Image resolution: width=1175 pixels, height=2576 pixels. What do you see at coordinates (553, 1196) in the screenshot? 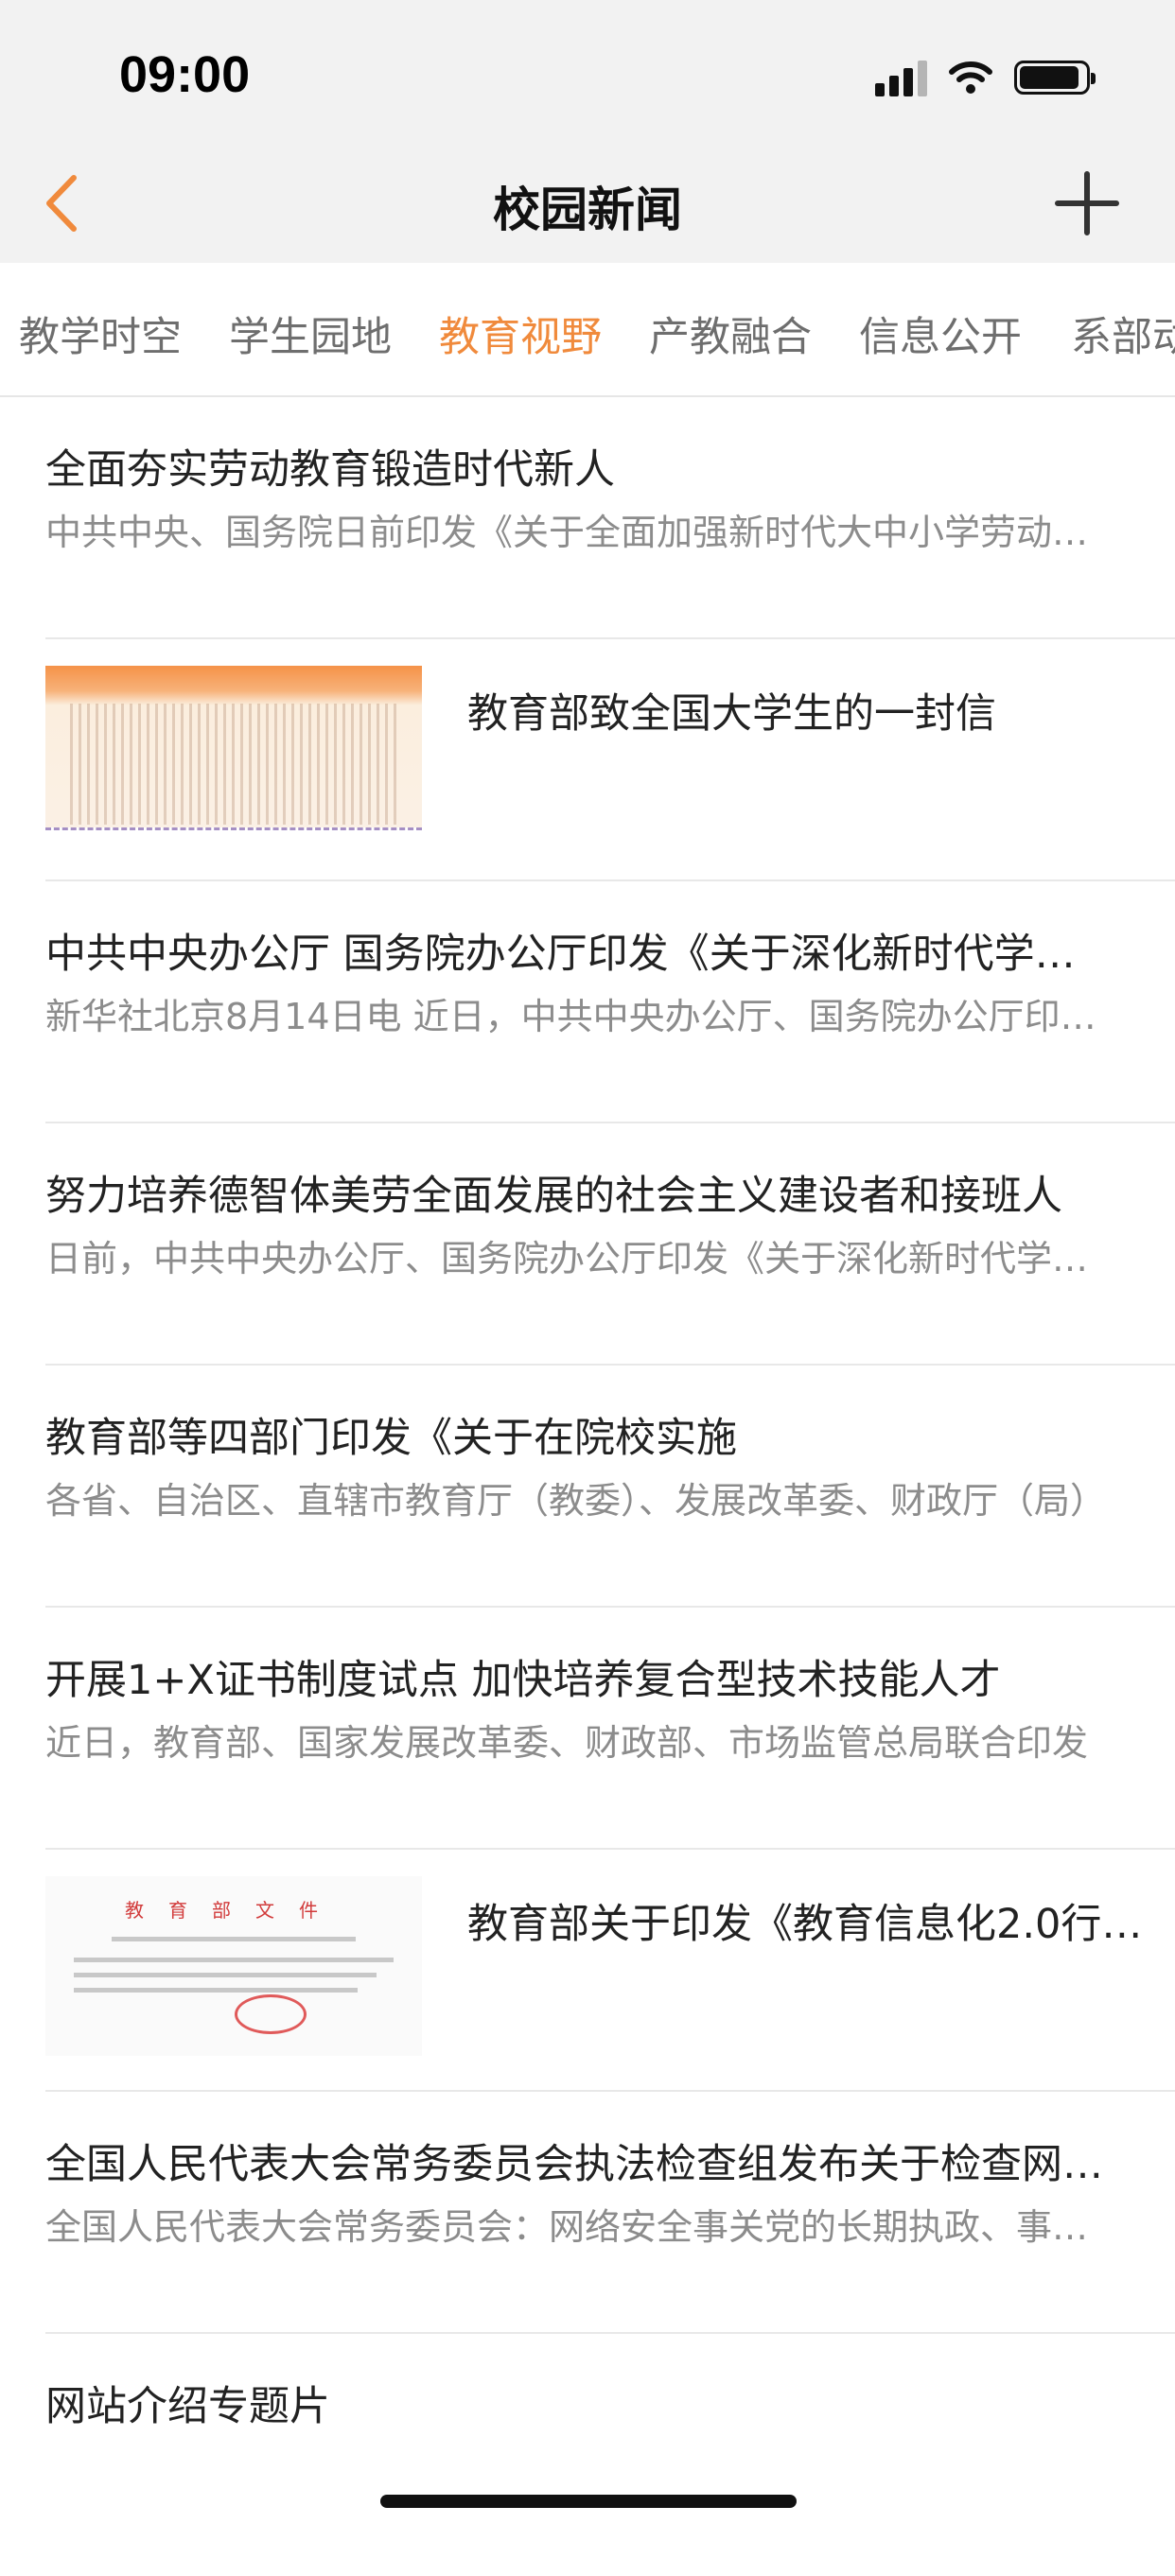
I see `news-title: 努力培养德智体美劳全面发展的社会主义建设者和接班人` at bounding box center [553, 1196].